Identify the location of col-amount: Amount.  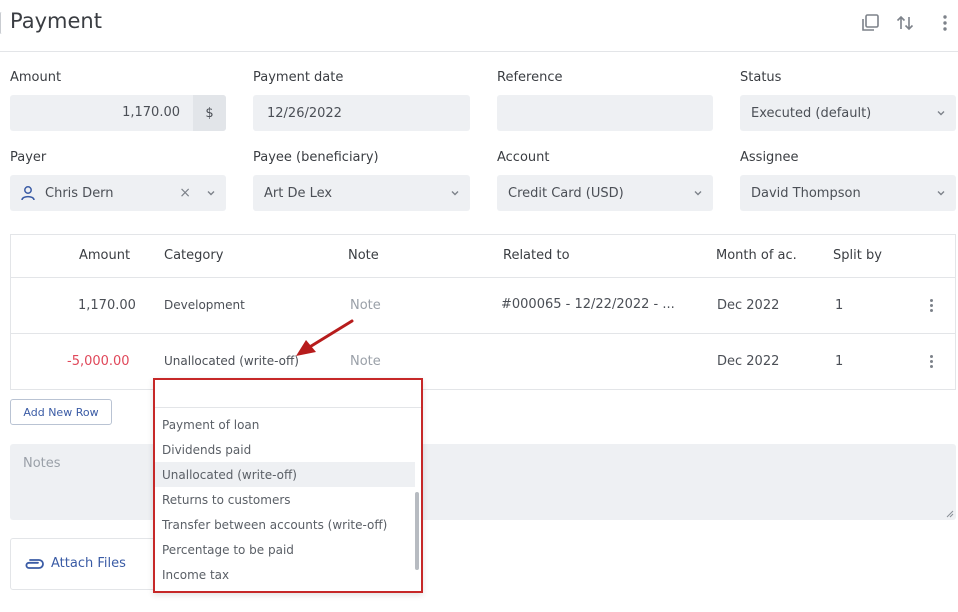
(105, 255).